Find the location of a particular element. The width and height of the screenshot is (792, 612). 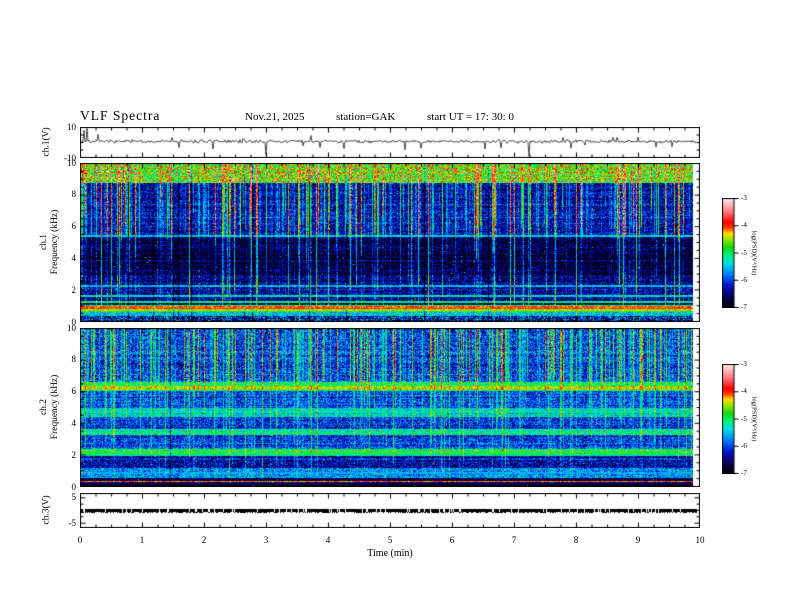

x-tick-label: 9 is located at coordinates (638, 540).